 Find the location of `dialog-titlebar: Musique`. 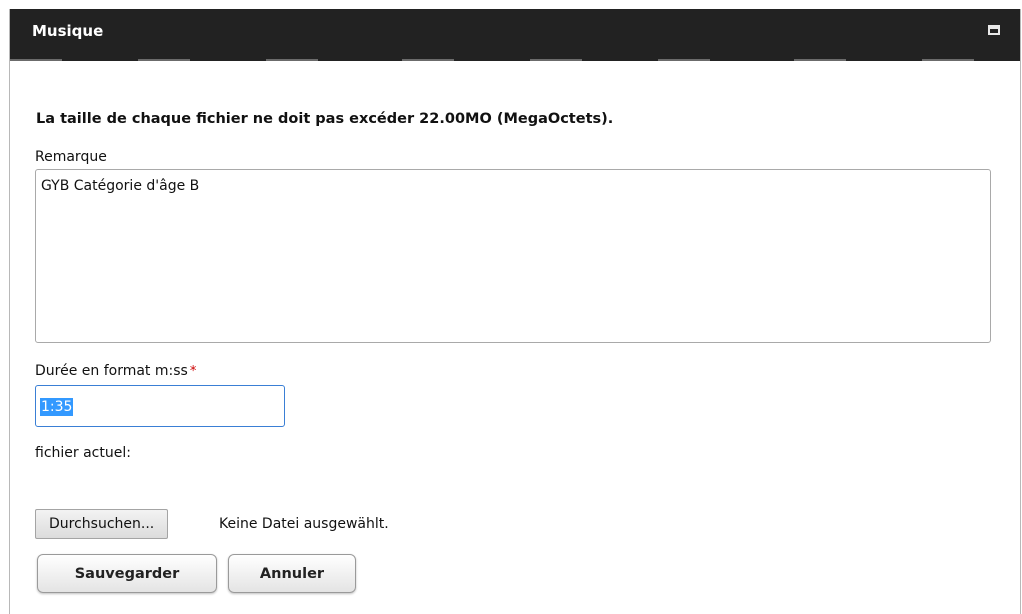

dialog-titlebar: Musique is located at coordinates (515, 35).